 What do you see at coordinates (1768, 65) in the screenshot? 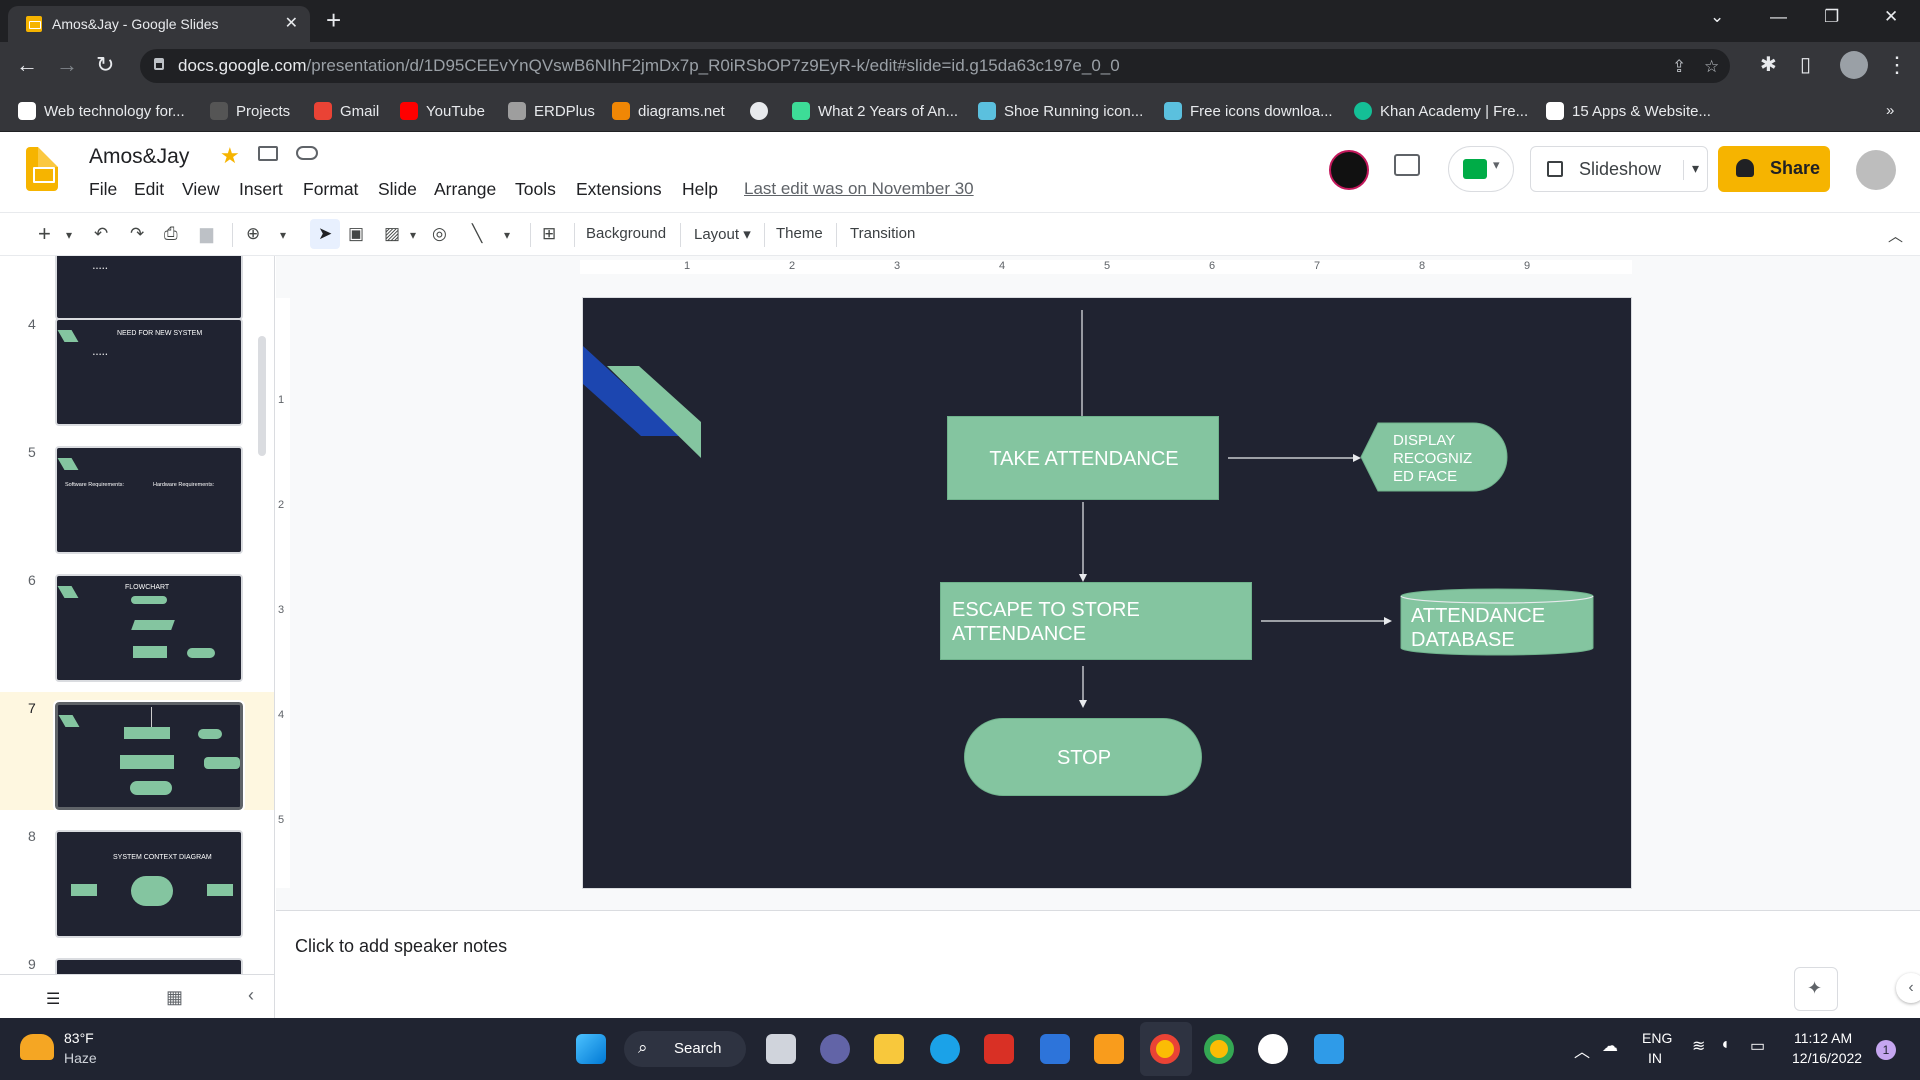
I see `extensions-icon: ✱` at bounding box center [1768, 65].